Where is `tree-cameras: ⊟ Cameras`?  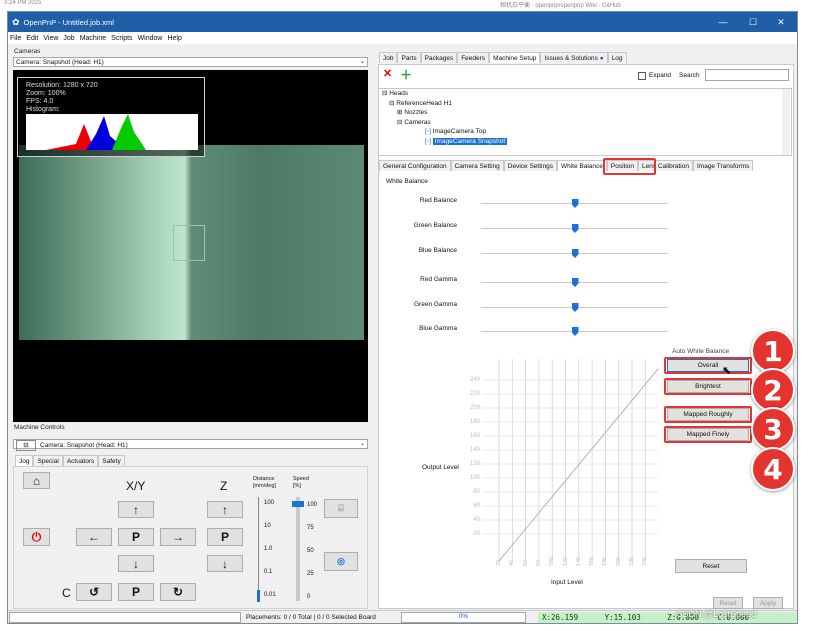 tree-cameras: ⊟ Cameras is located at coordinates (585, 123).